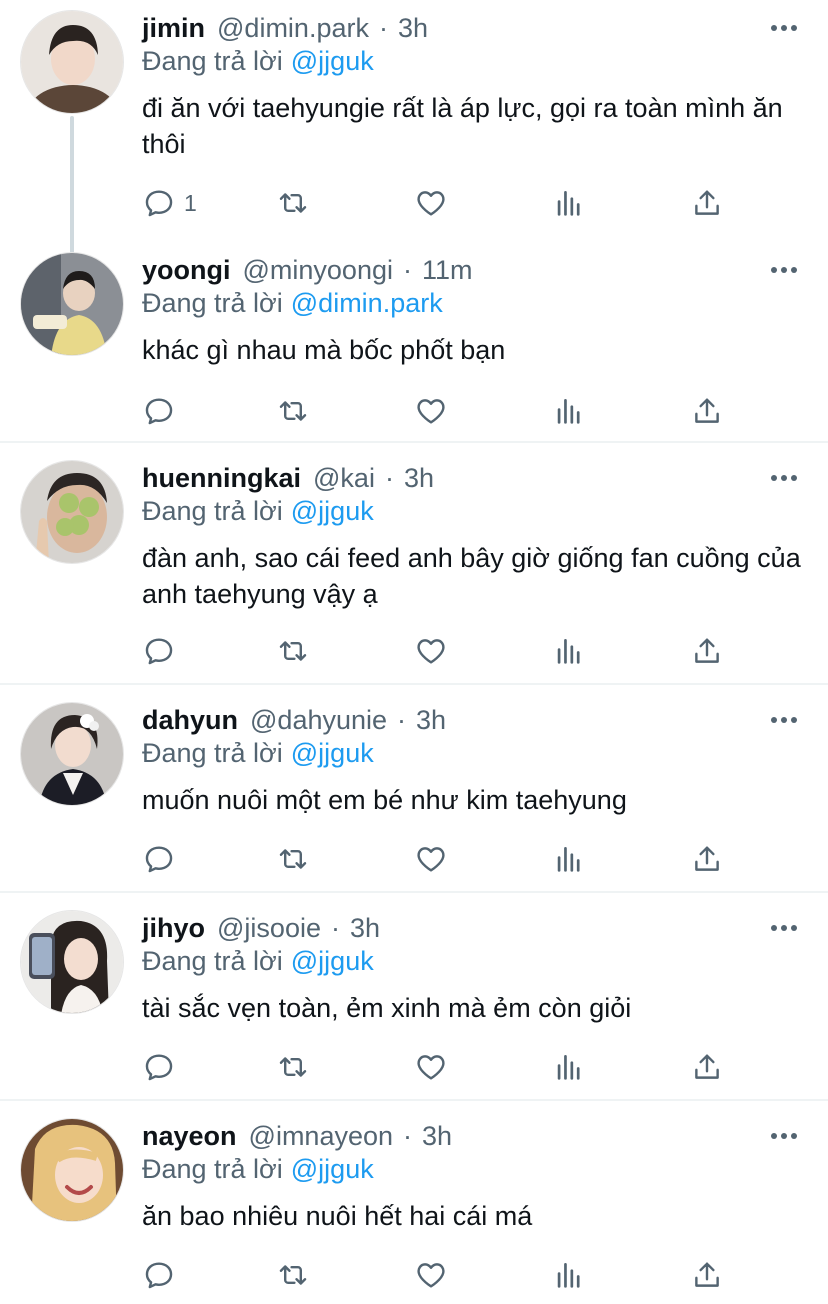  What do you see at coordinates (72, 186) in the screenshot?
I see `thread-line` at bounding box center [72, 186].